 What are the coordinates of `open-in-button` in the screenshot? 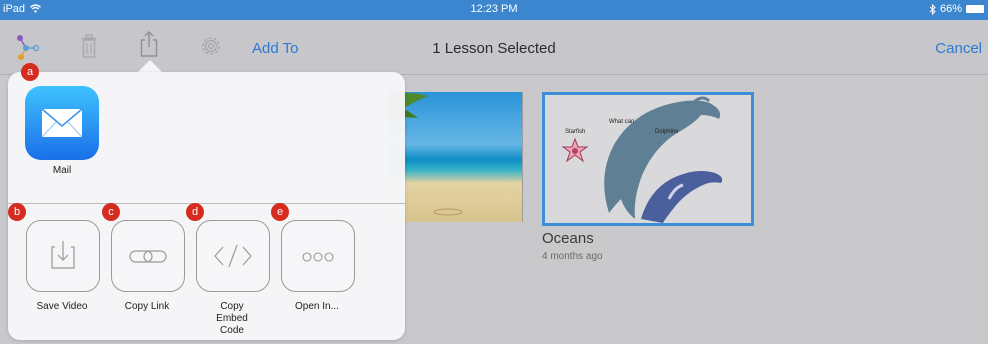 It's located at (318, 256).